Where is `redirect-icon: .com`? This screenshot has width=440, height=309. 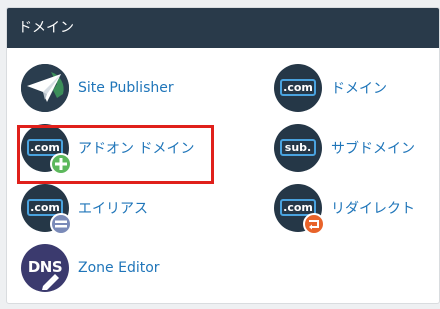 redirect-icon: .com is located at coordinates (299, 209).